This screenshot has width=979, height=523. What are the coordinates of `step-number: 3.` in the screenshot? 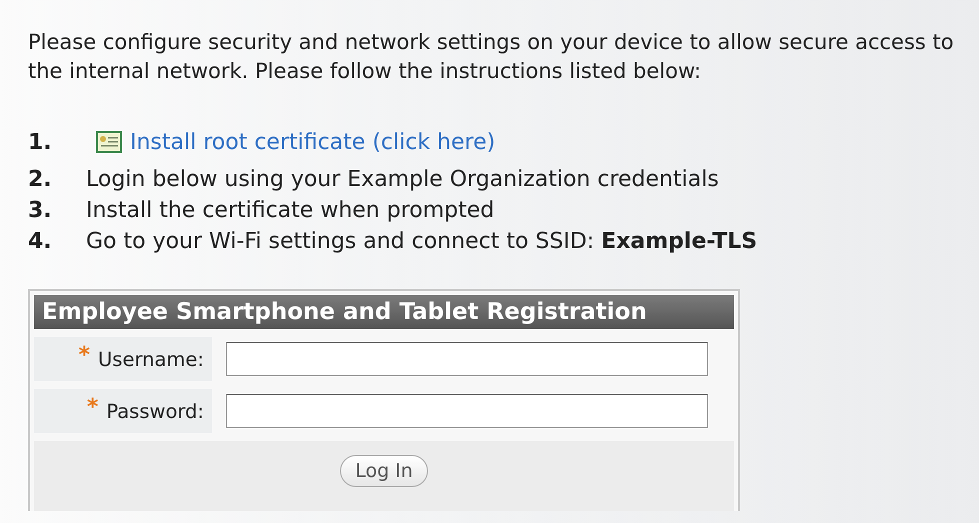 It's located at (40, 210).